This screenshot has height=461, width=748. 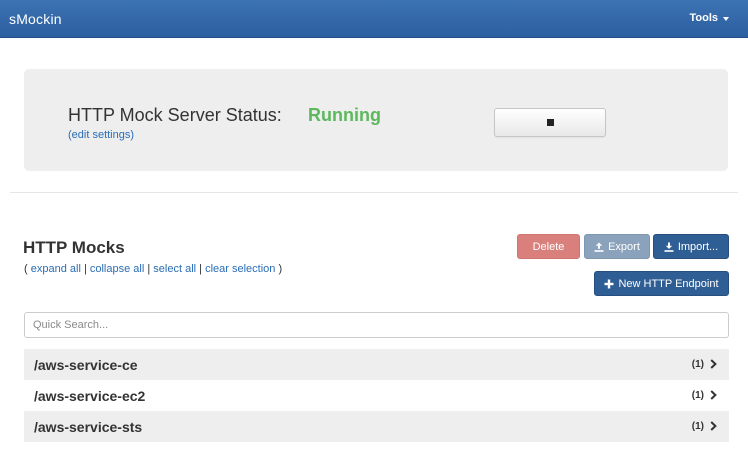 What do you see at coordinates (703, 18) in the screenshot?
I see `tools-menu-label: Tools` at bounding box center [703, 18].